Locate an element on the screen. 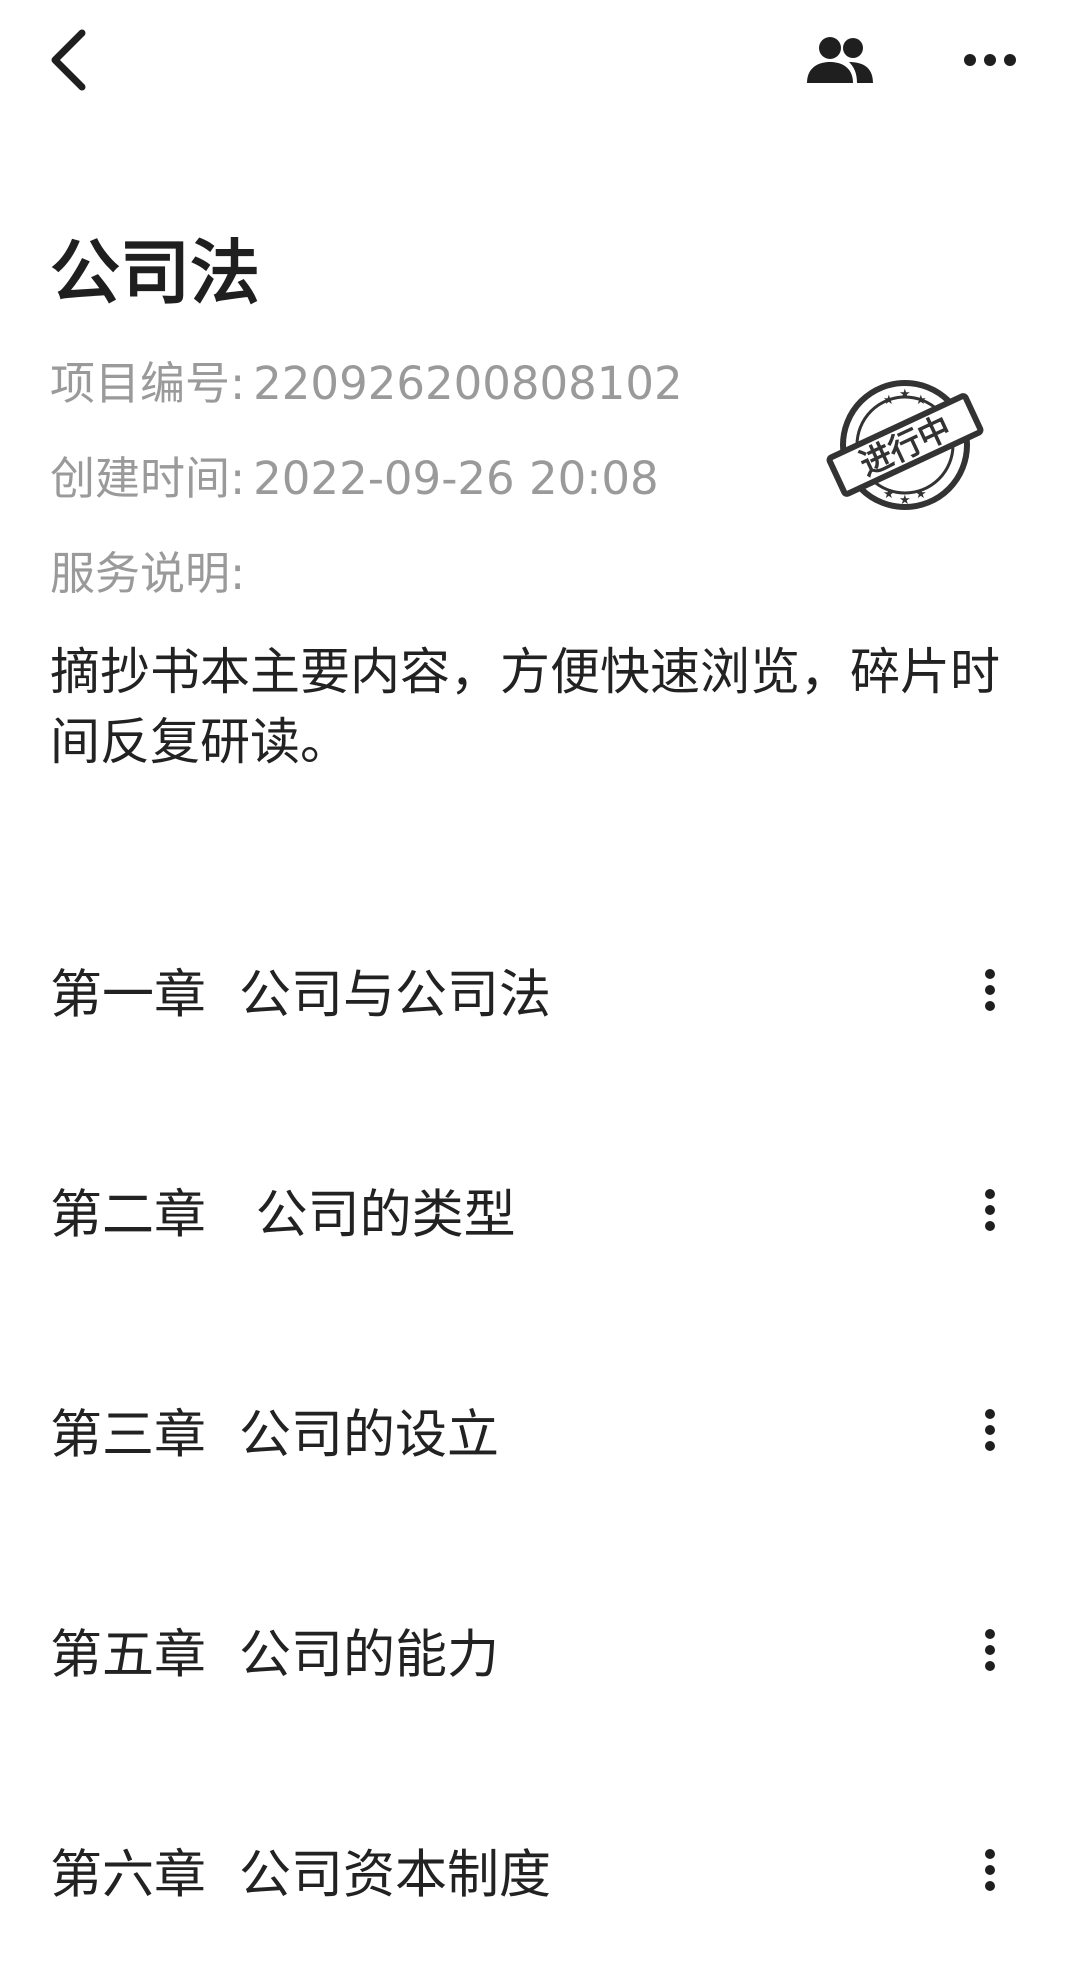  chevron-left-icon is located at coordinates (68, 60).